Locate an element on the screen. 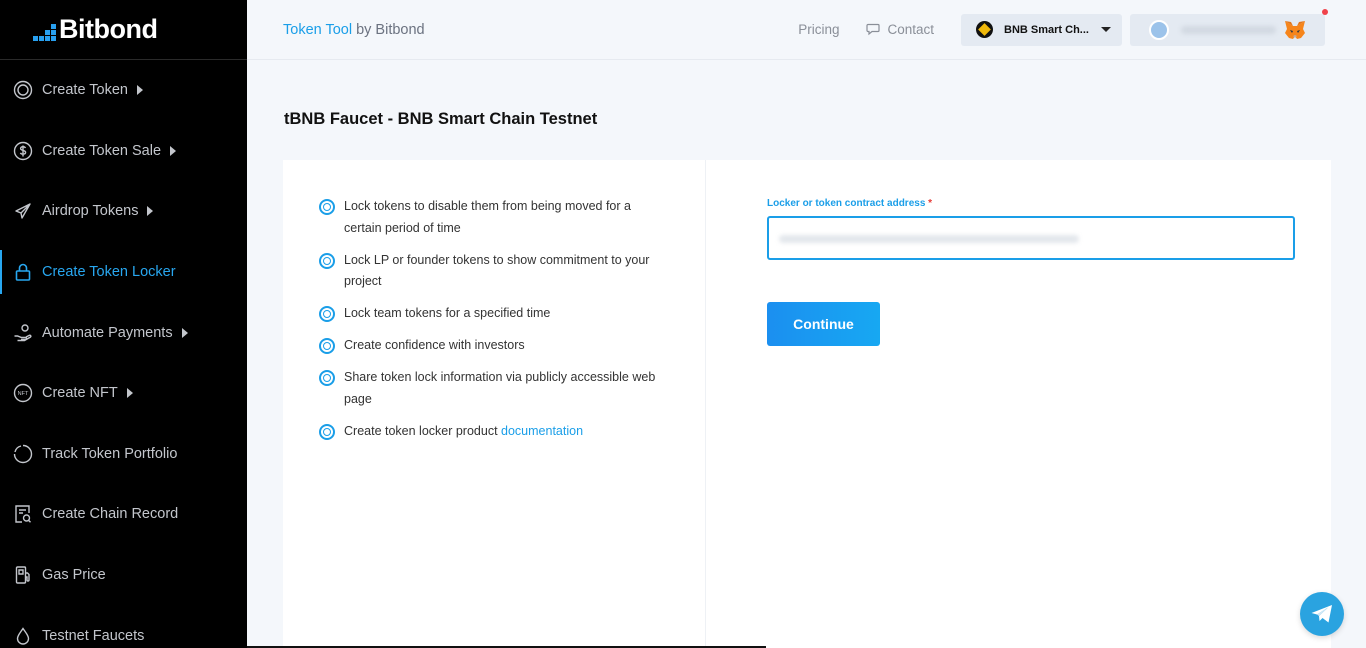 The image size is (1366, 648). pie-icon is located at coordinates (23, 454).